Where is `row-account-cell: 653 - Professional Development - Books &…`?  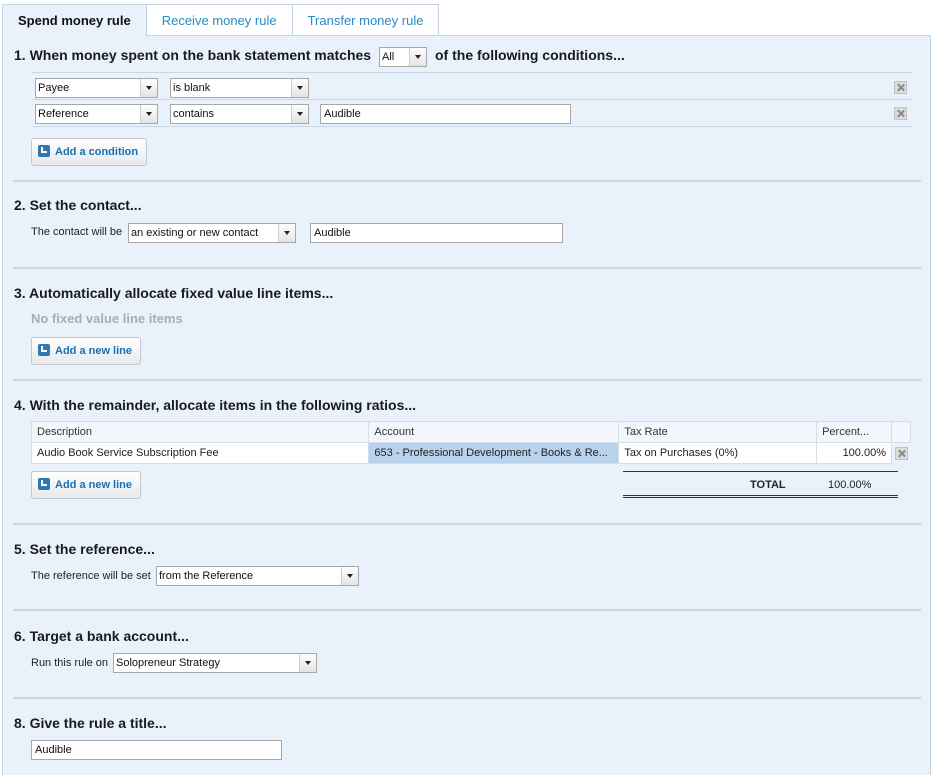
row-account-cell: 653 - Professional Development - Books &… is located at coordinates (494, 453).